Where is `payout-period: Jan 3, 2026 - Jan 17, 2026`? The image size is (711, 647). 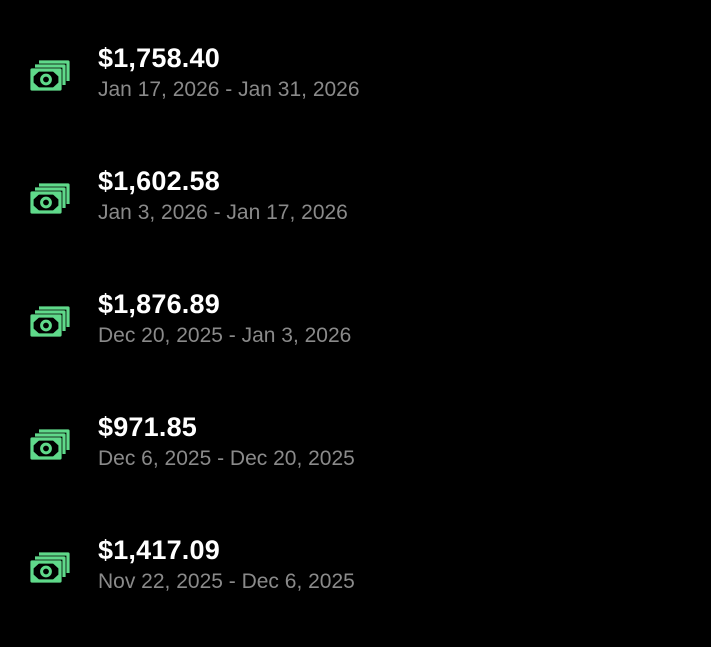
payout-period: Jan 3, 2026 - Jan 17, 2026 is located at coordinates (223, 212).